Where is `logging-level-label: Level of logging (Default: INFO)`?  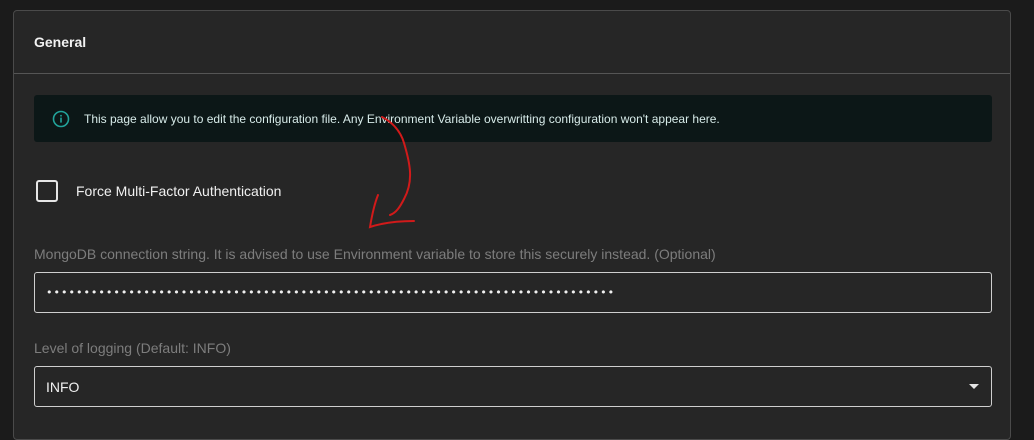
logging-level-label: Level of logging (Default: INFO) is located at coordinates (132, 348).